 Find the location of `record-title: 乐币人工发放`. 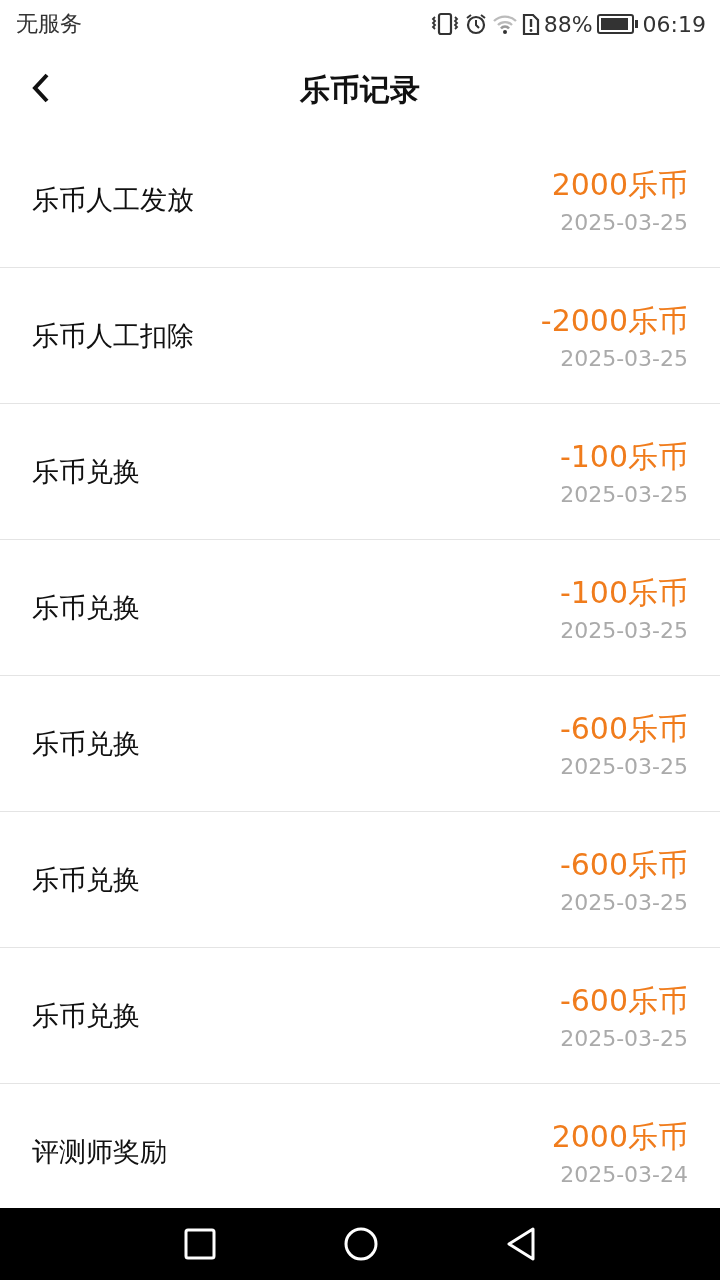

record-title: 乐币人工发放 is located at coordinates (113, 199).